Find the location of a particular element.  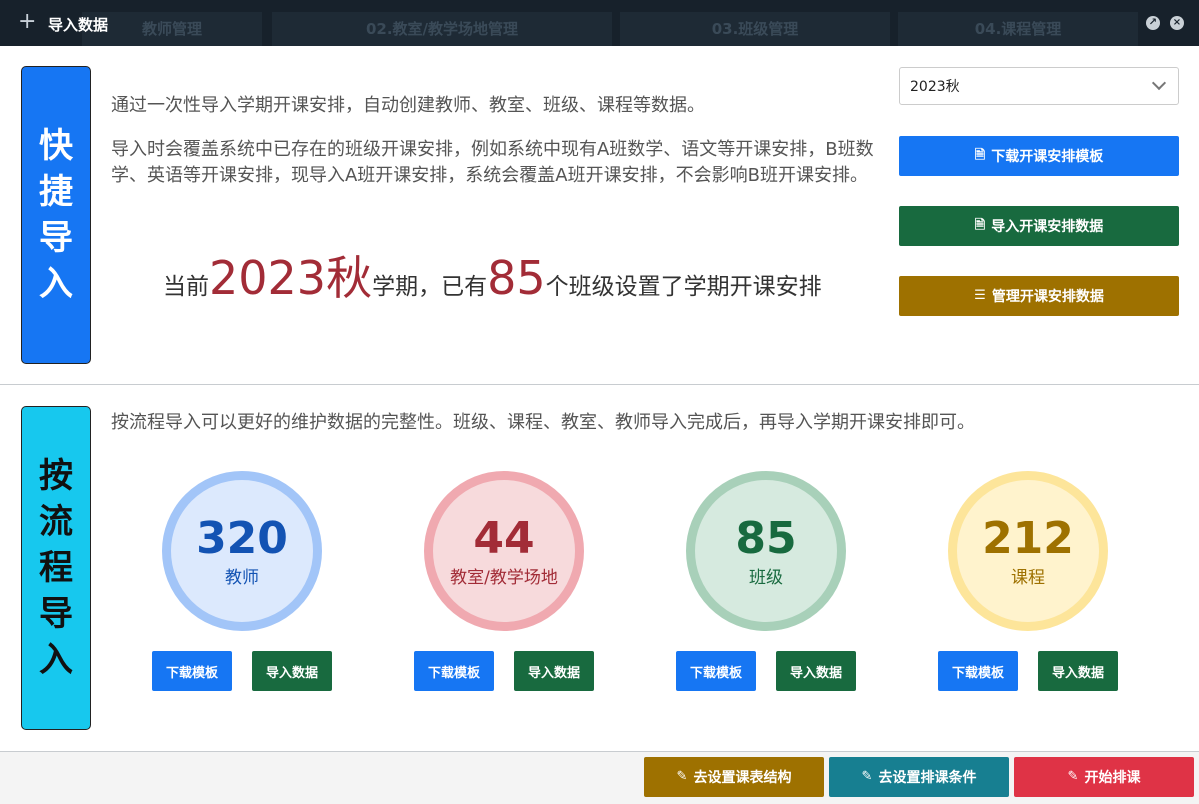

teacher-download-template-button: 下载模板 is located at coordinates (192, 671).